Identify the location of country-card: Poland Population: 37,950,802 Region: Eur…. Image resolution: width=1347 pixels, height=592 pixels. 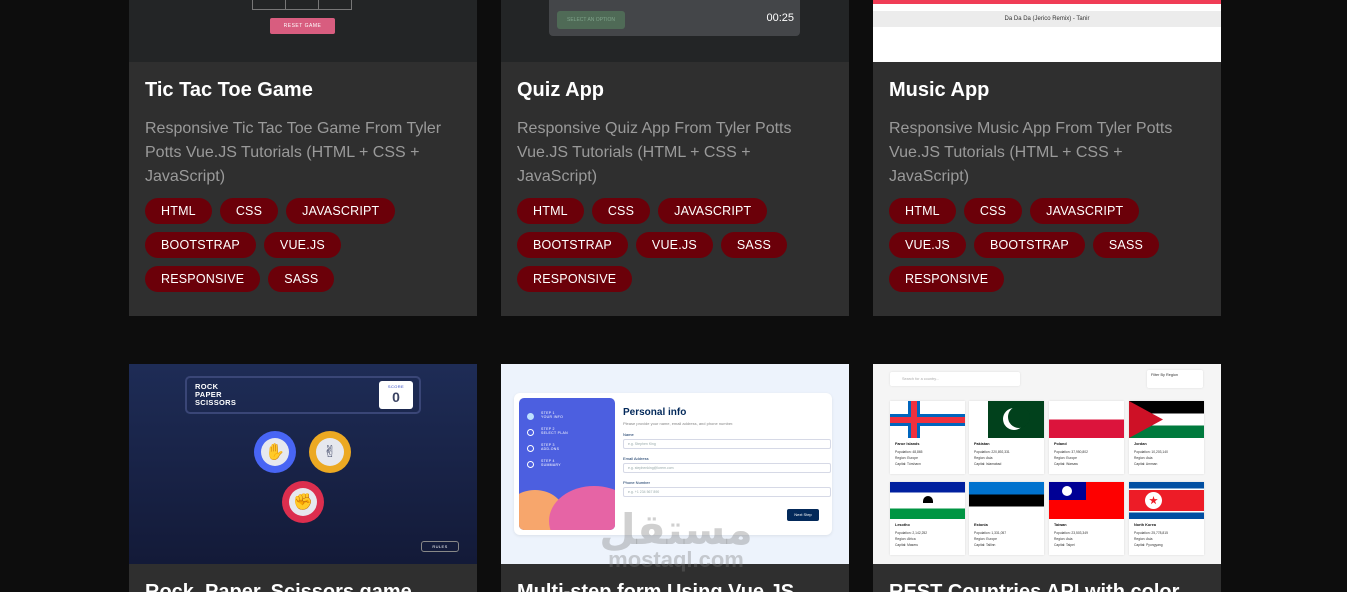
(1086, 437).